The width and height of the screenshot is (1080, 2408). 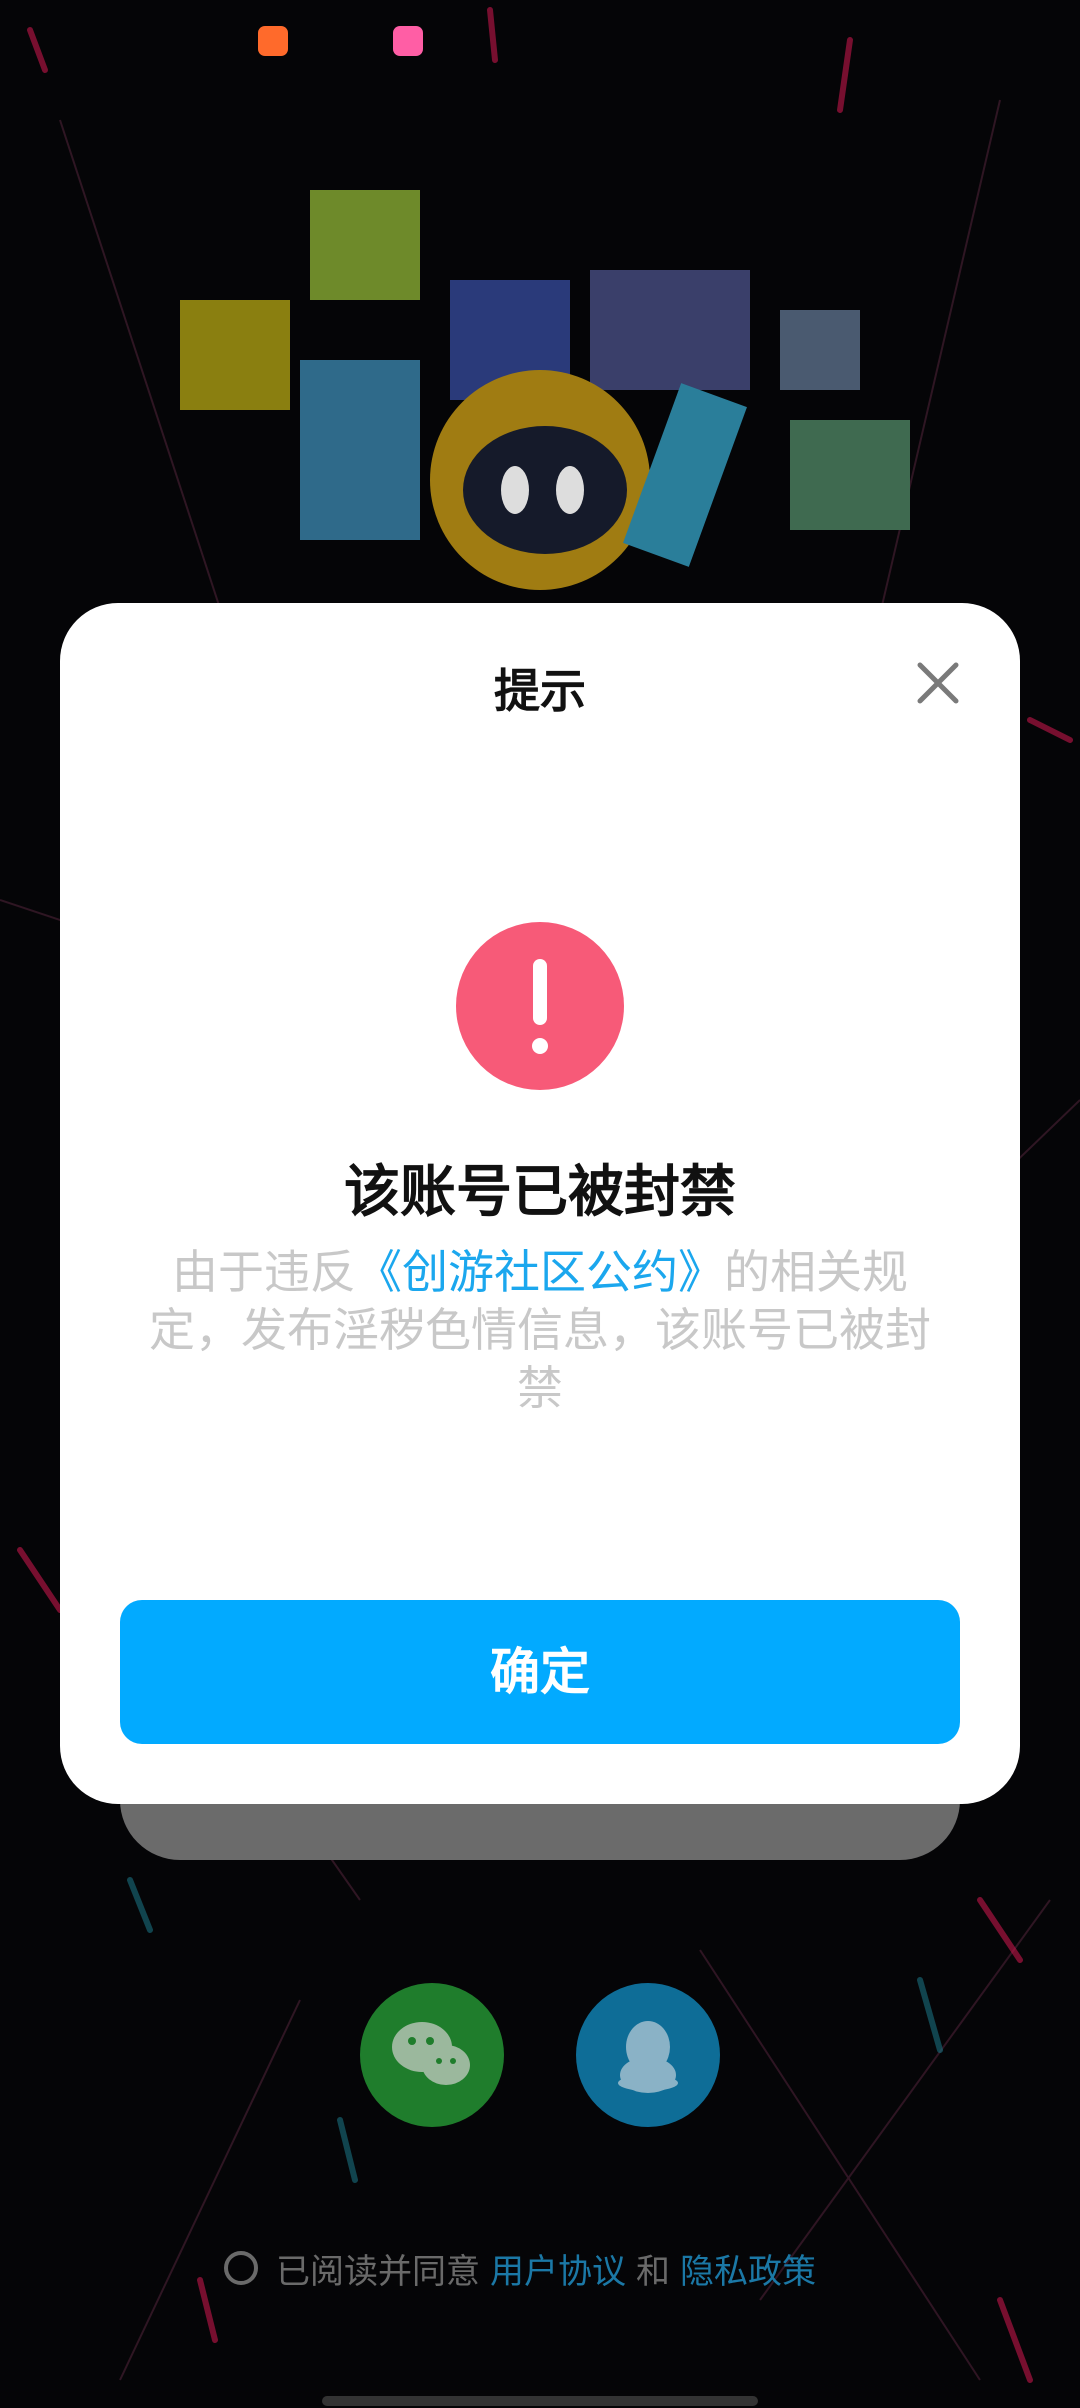 What do you see at coordinates (540, 1272) in the screenshot?
I see `community-policy-link: 《创游社区公约》` at bounding box center [540, 1272].